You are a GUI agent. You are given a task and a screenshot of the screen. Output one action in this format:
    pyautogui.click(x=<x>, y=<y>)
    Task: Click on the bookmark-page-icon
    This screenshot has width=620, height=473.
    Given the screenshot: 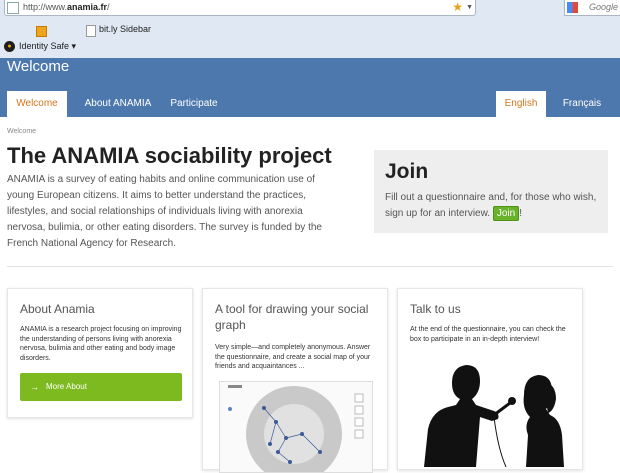 What is the action you would take?
    pyautogui.click(x=91, y=31)
    